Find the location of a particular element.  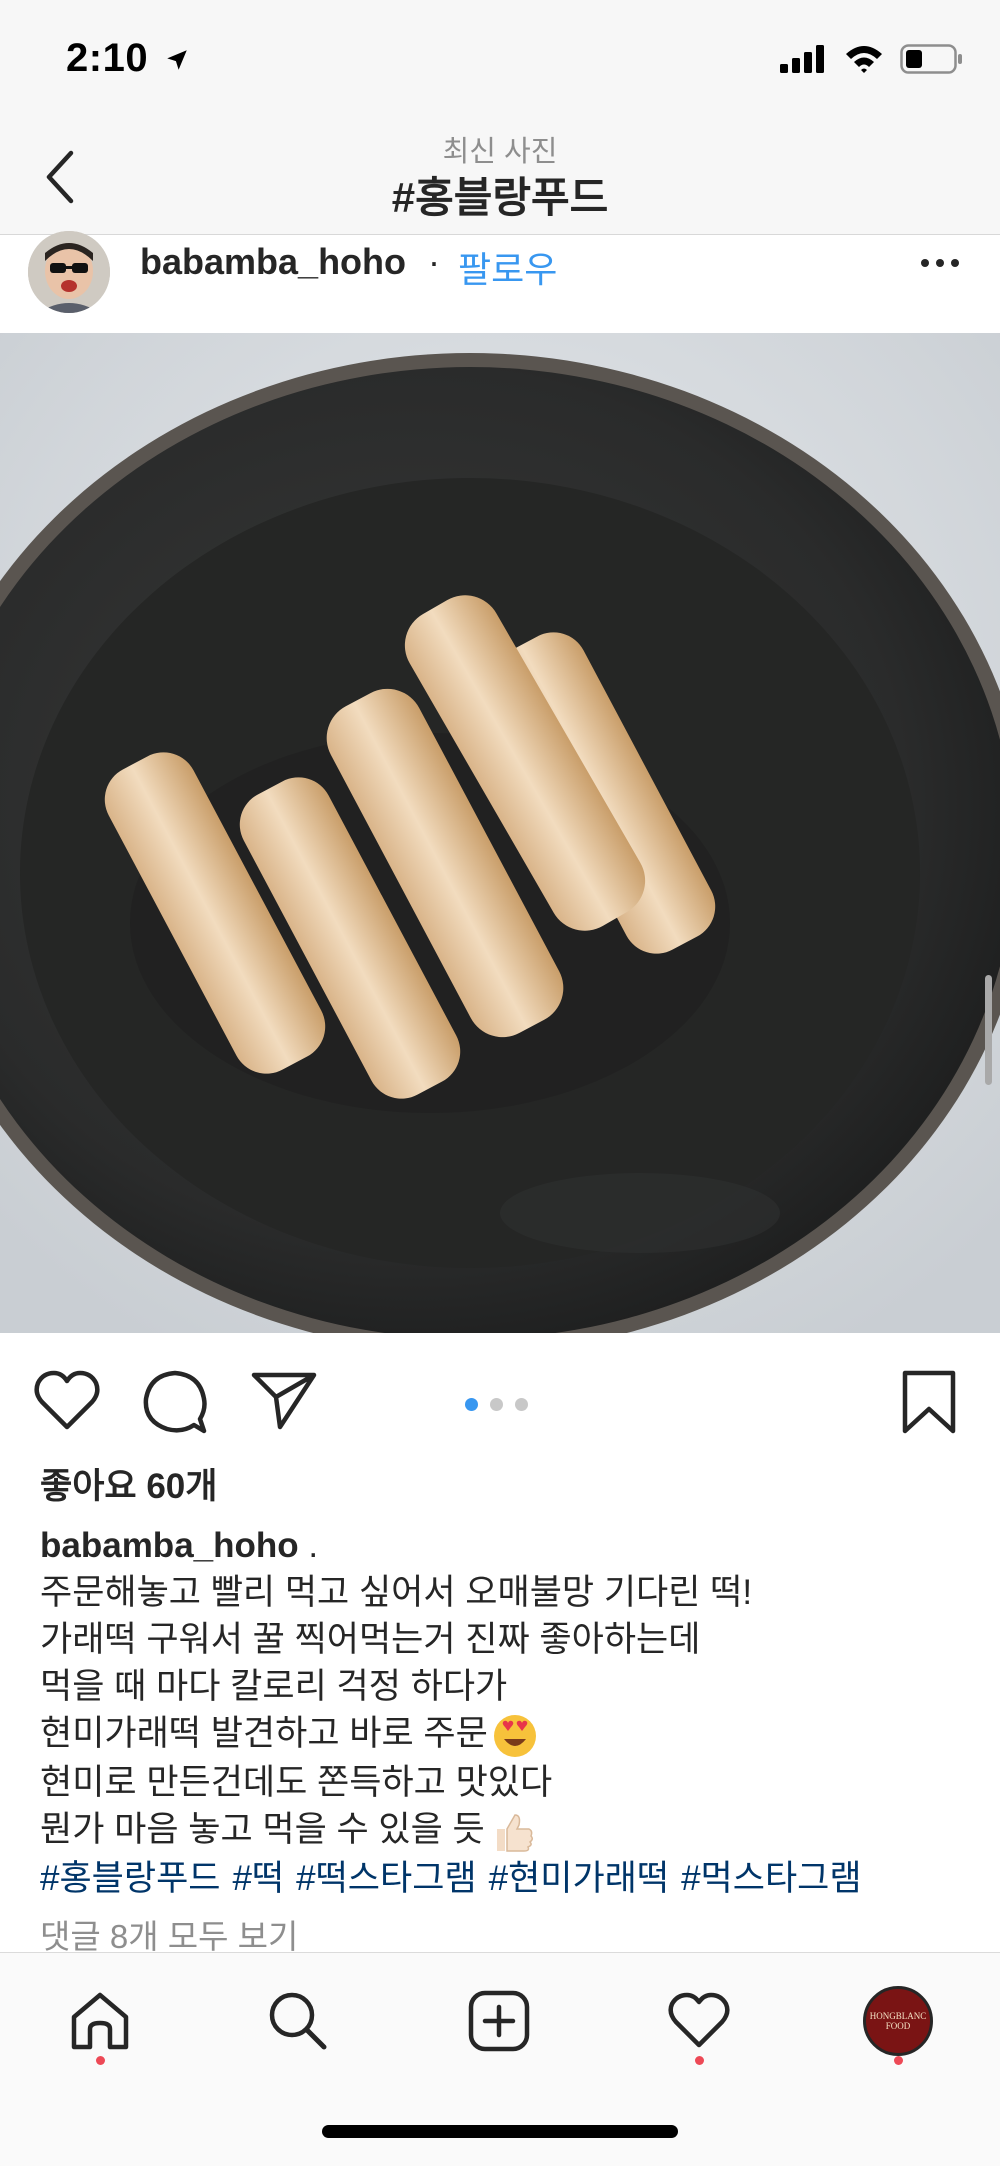

caption-suffix: . is located at coordinates (308, 1545).